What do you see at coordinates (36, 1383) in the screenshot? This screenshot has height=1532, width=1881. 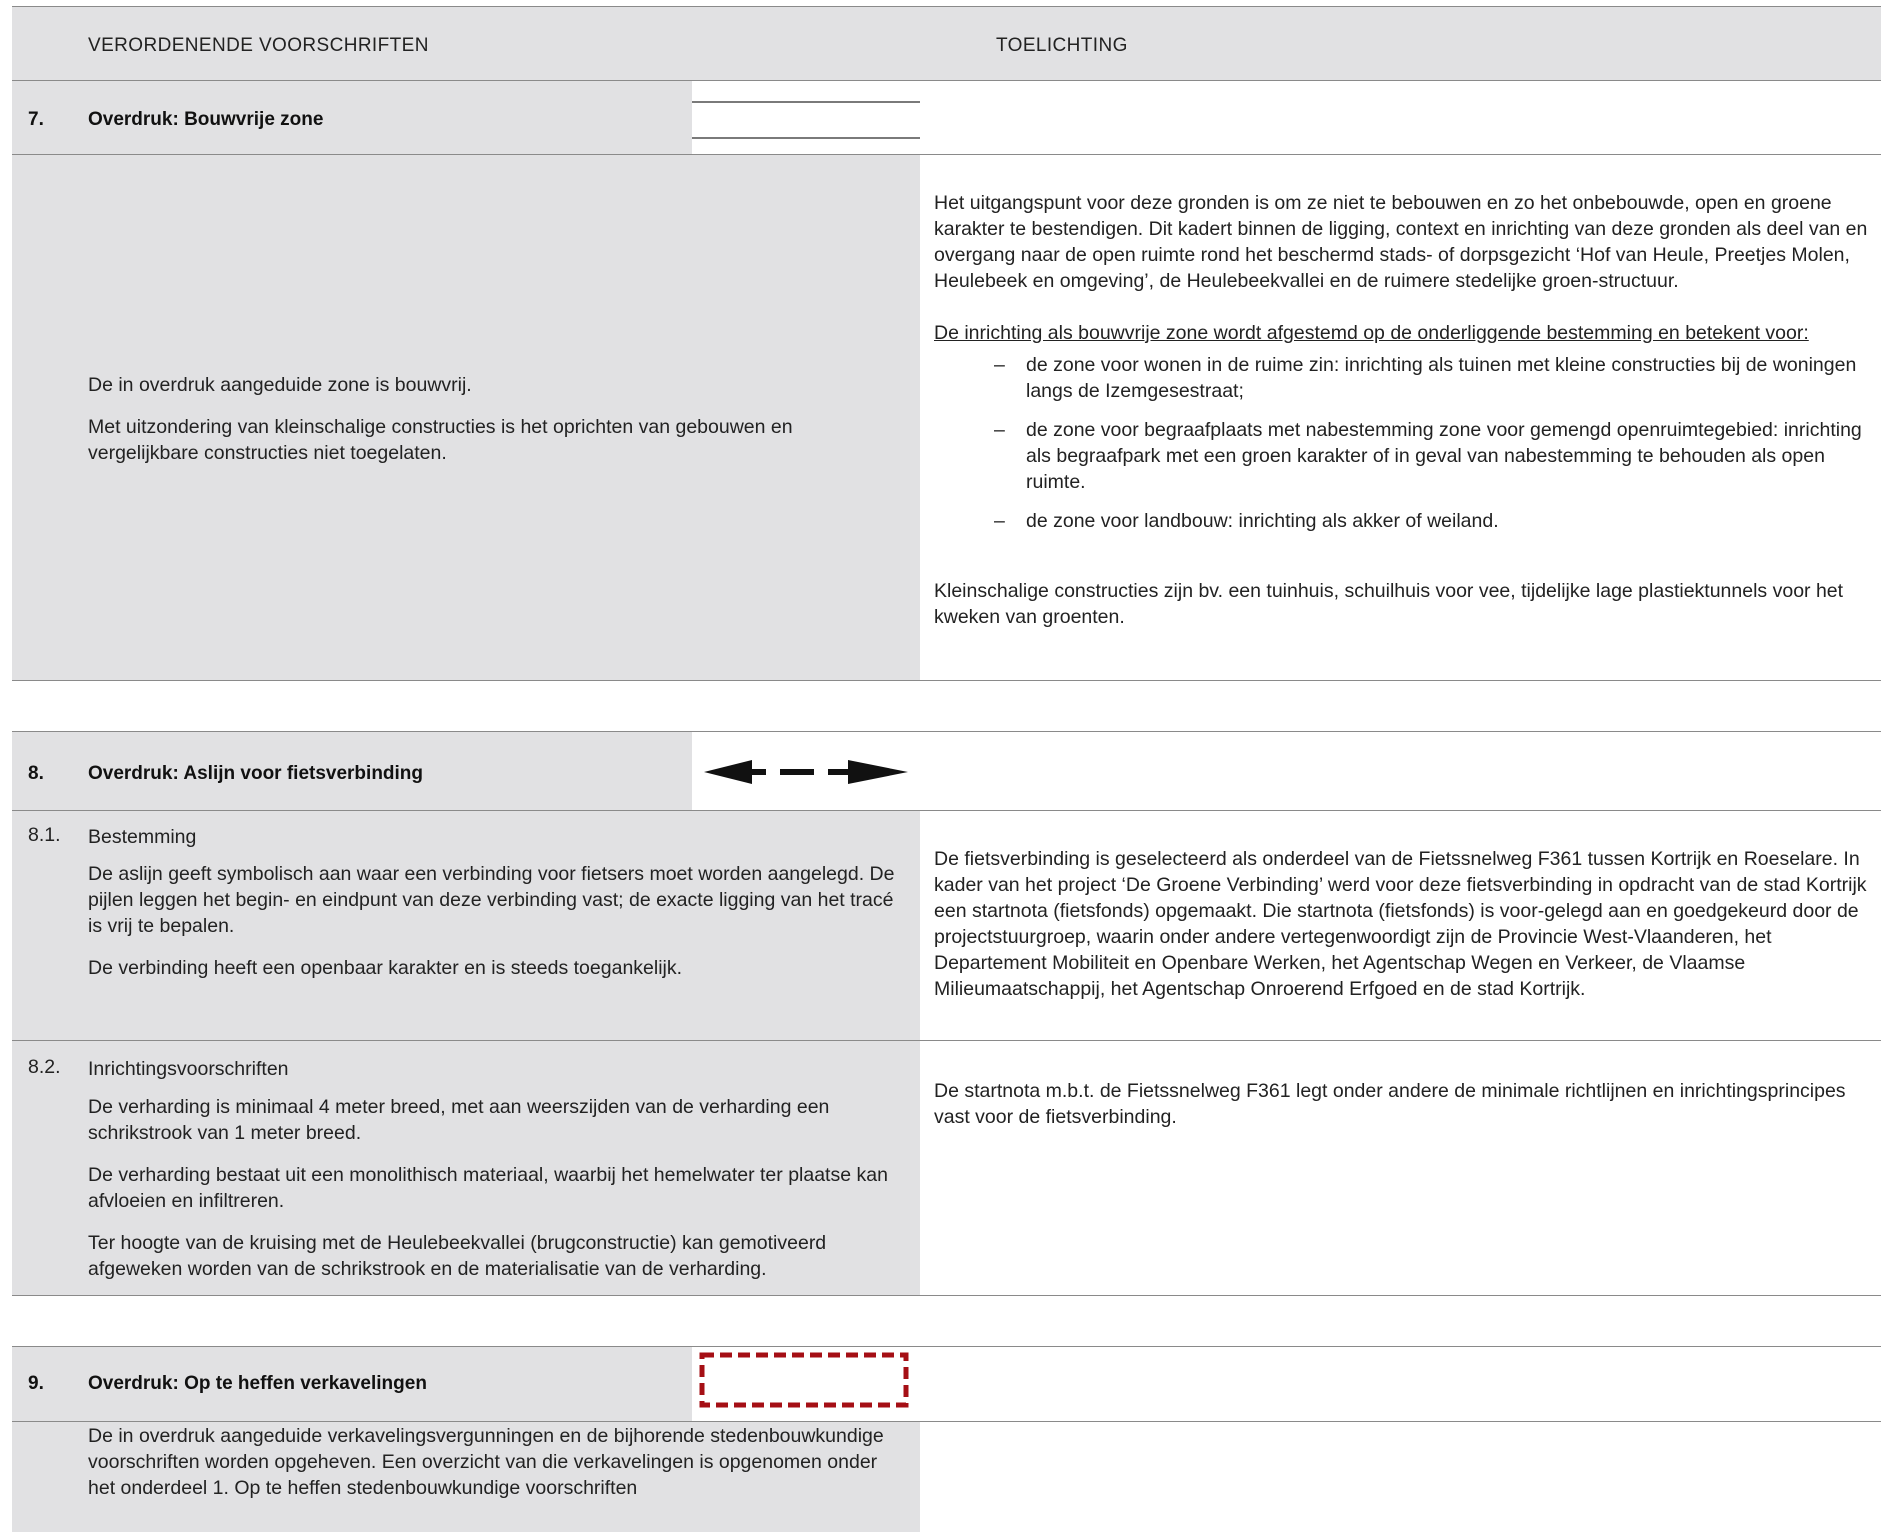 I see `section-9-number: 9.` at bounding box center [36, 1383].